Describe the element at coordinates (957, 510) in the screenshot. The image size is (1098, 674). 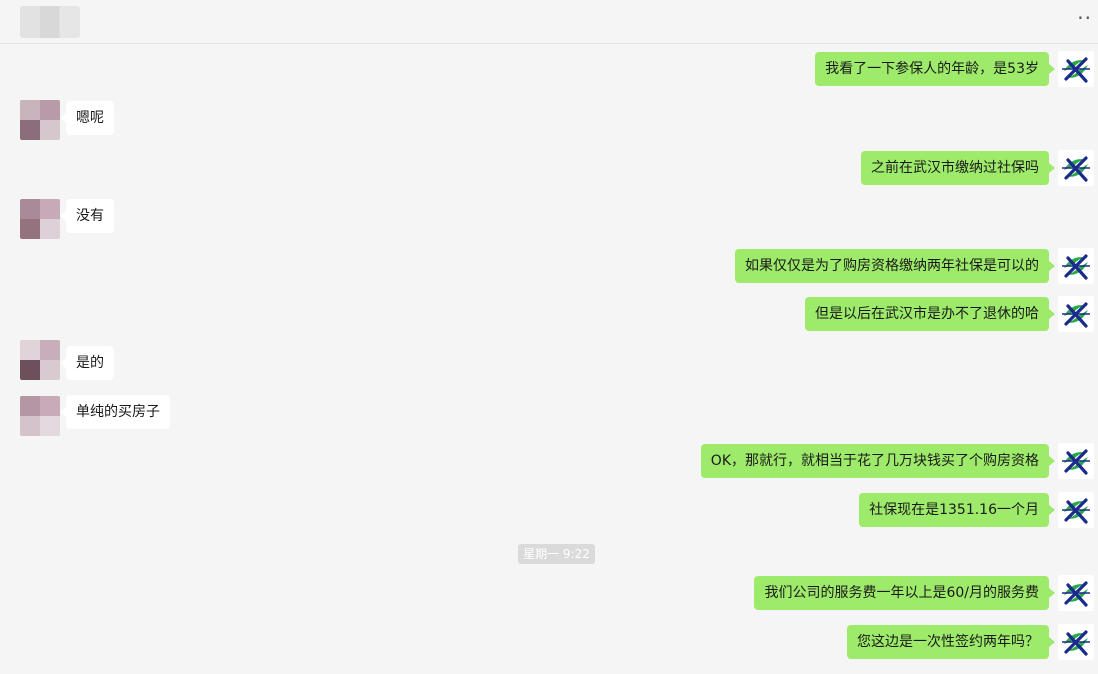
I see `message-bubble-outgoing: 社保现在是1351.16一个月` at that location.